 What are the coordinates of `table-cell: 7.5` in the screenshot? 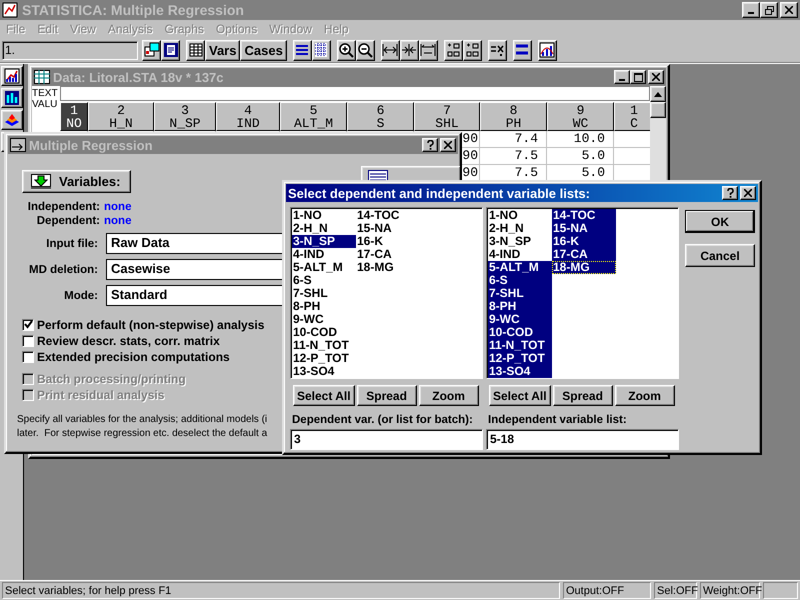 It's located at (513, 156).